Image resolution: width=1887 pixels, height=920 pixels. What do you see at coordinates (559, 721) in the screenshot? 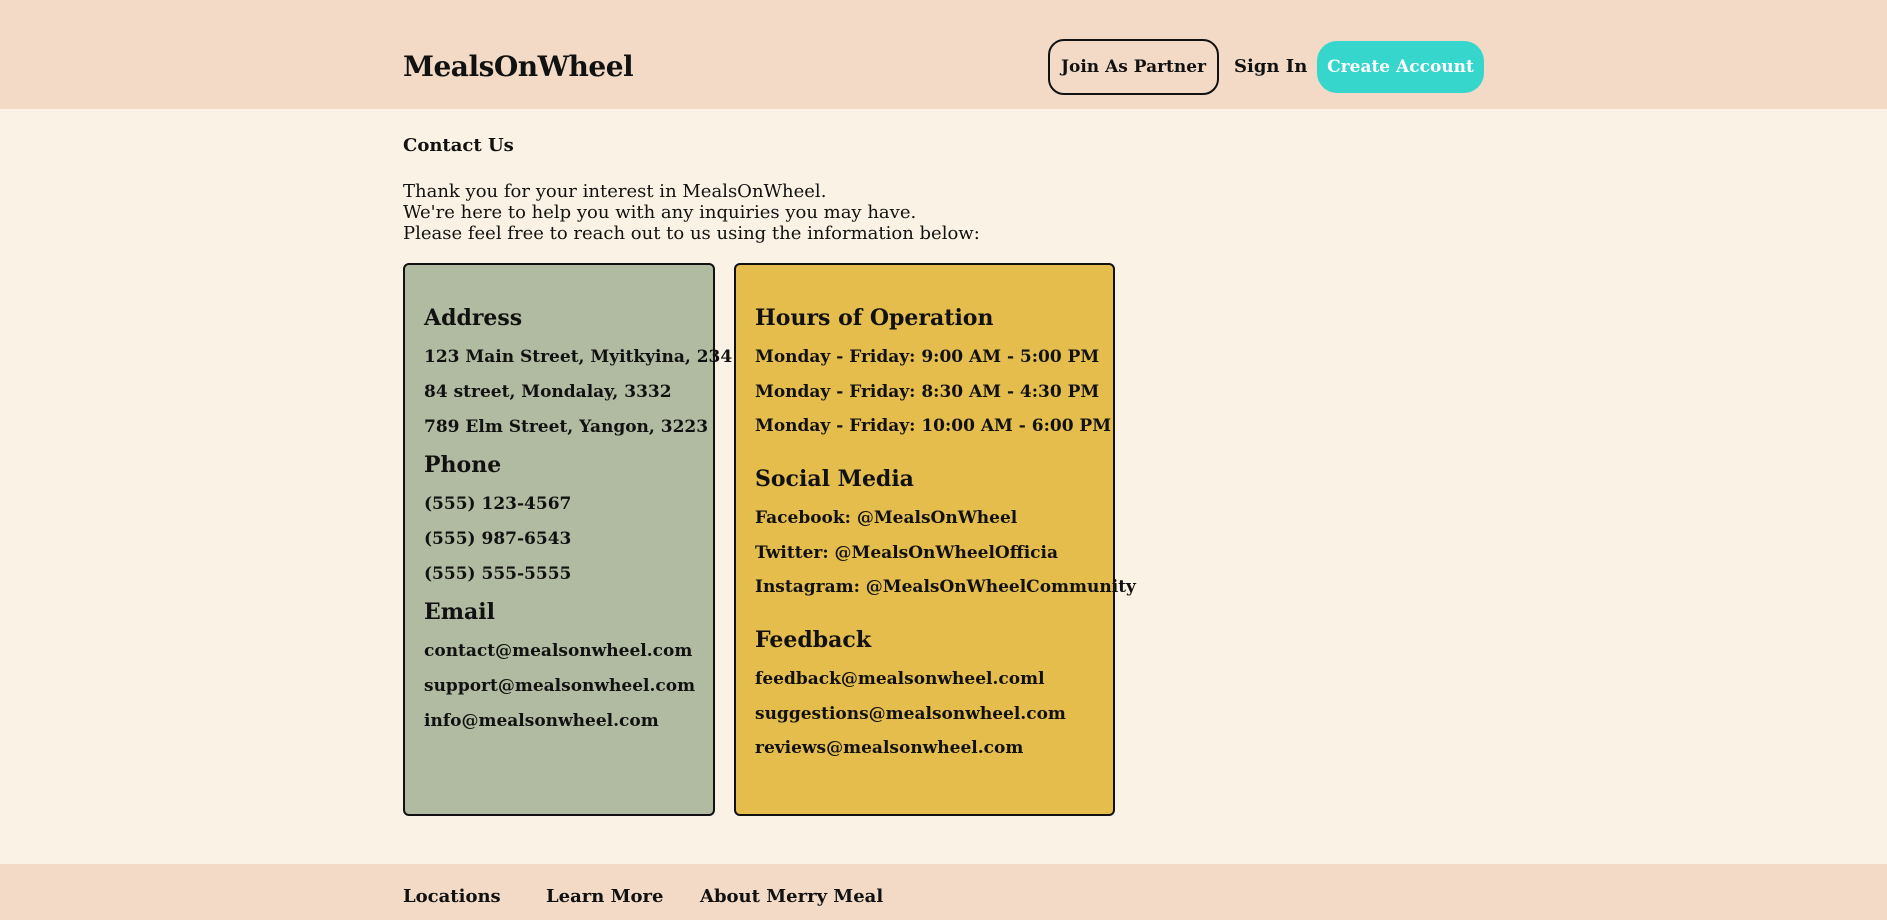
I see `email-item: info@mealsonwheel.com` at bounding box center [559, 721].